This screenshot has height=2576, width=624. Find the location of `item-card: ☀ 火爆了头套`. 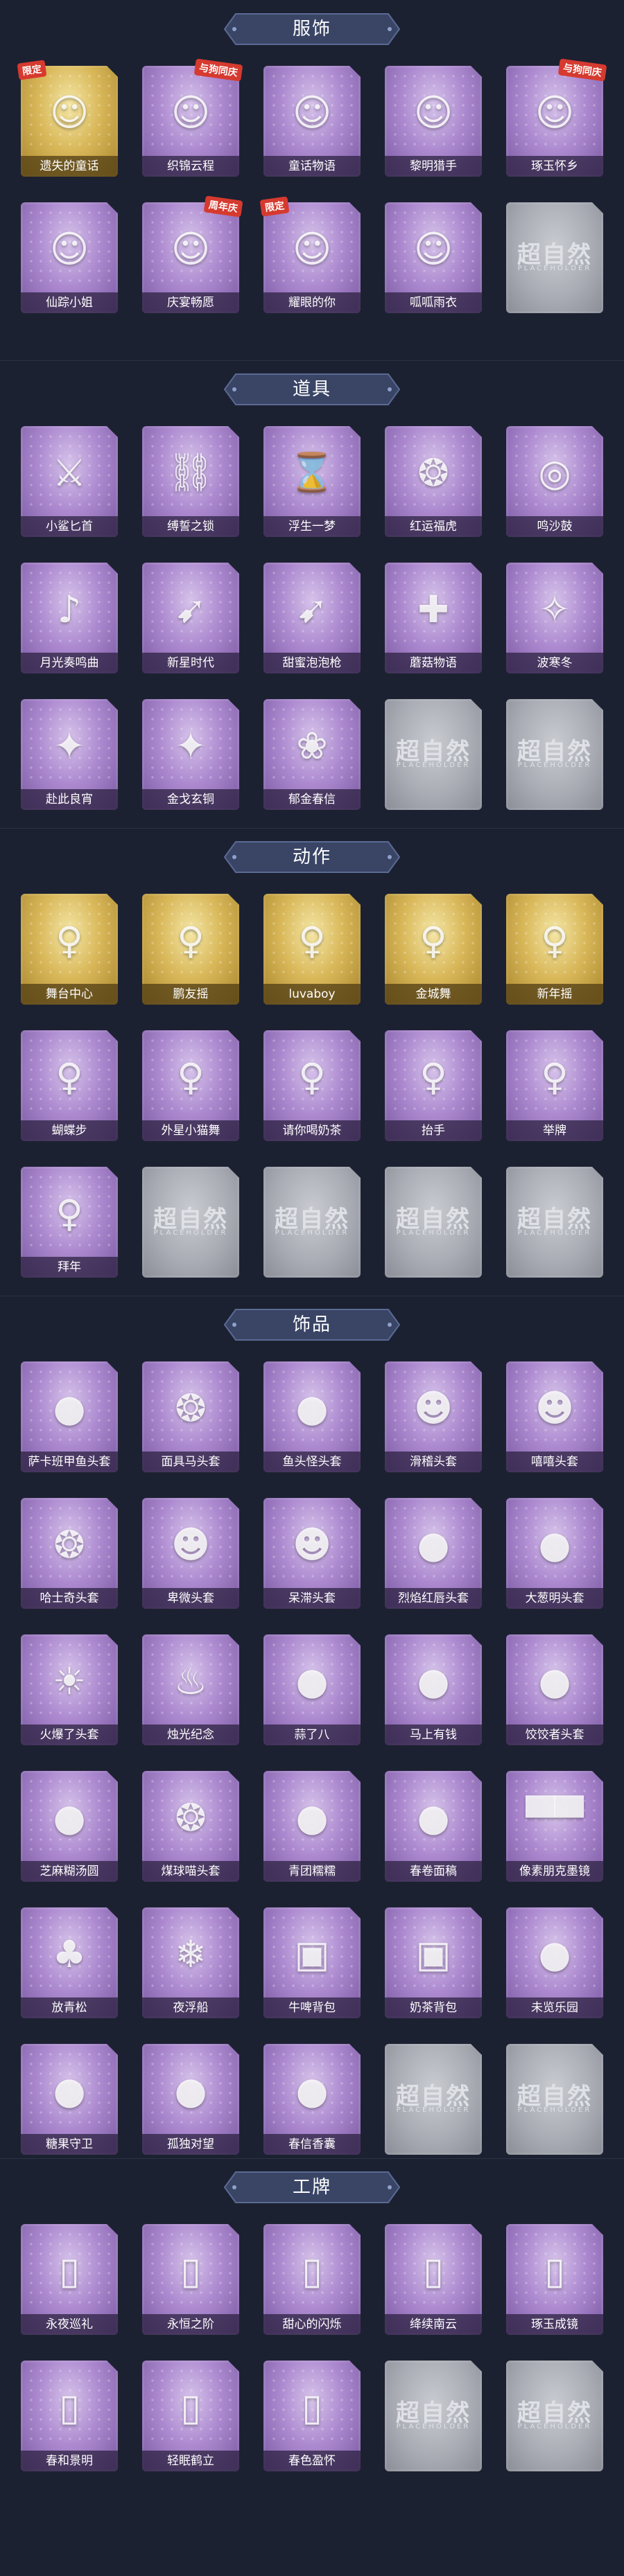

item-card: ☀ 火爆了头套 is located at coordinates (69, 1690).